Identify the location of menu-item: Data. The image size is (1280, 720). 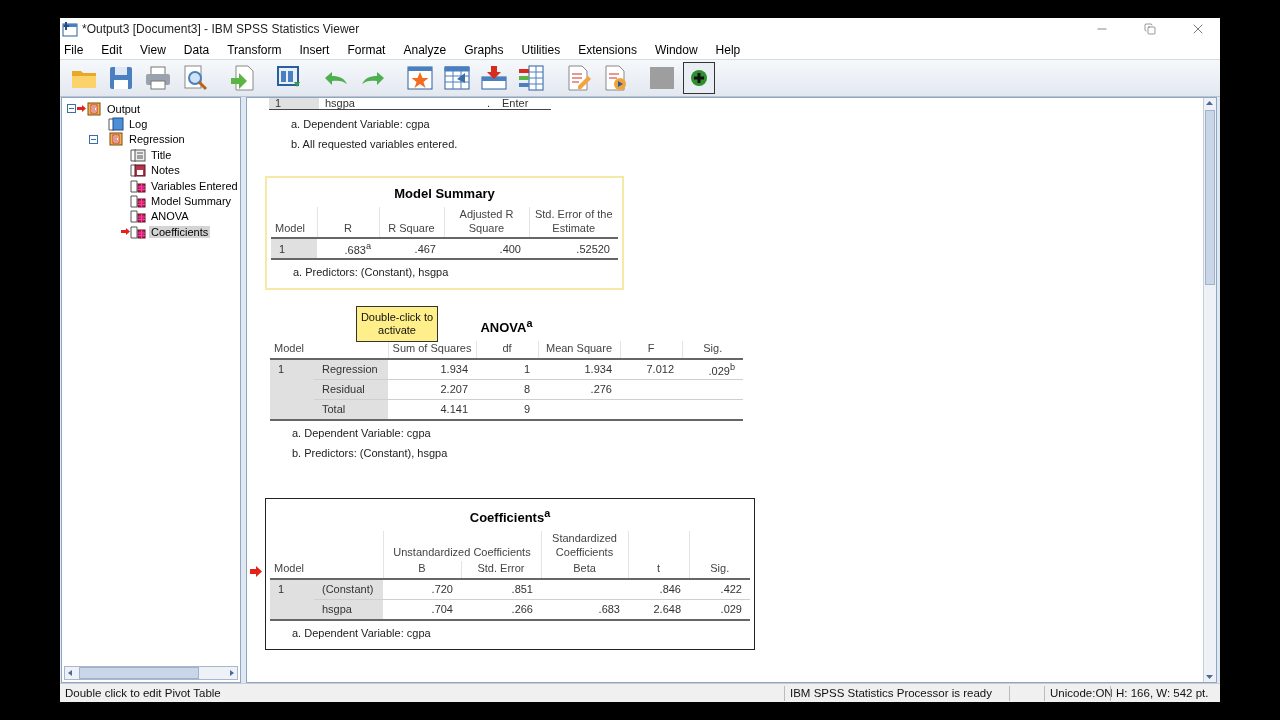
(201, 49).